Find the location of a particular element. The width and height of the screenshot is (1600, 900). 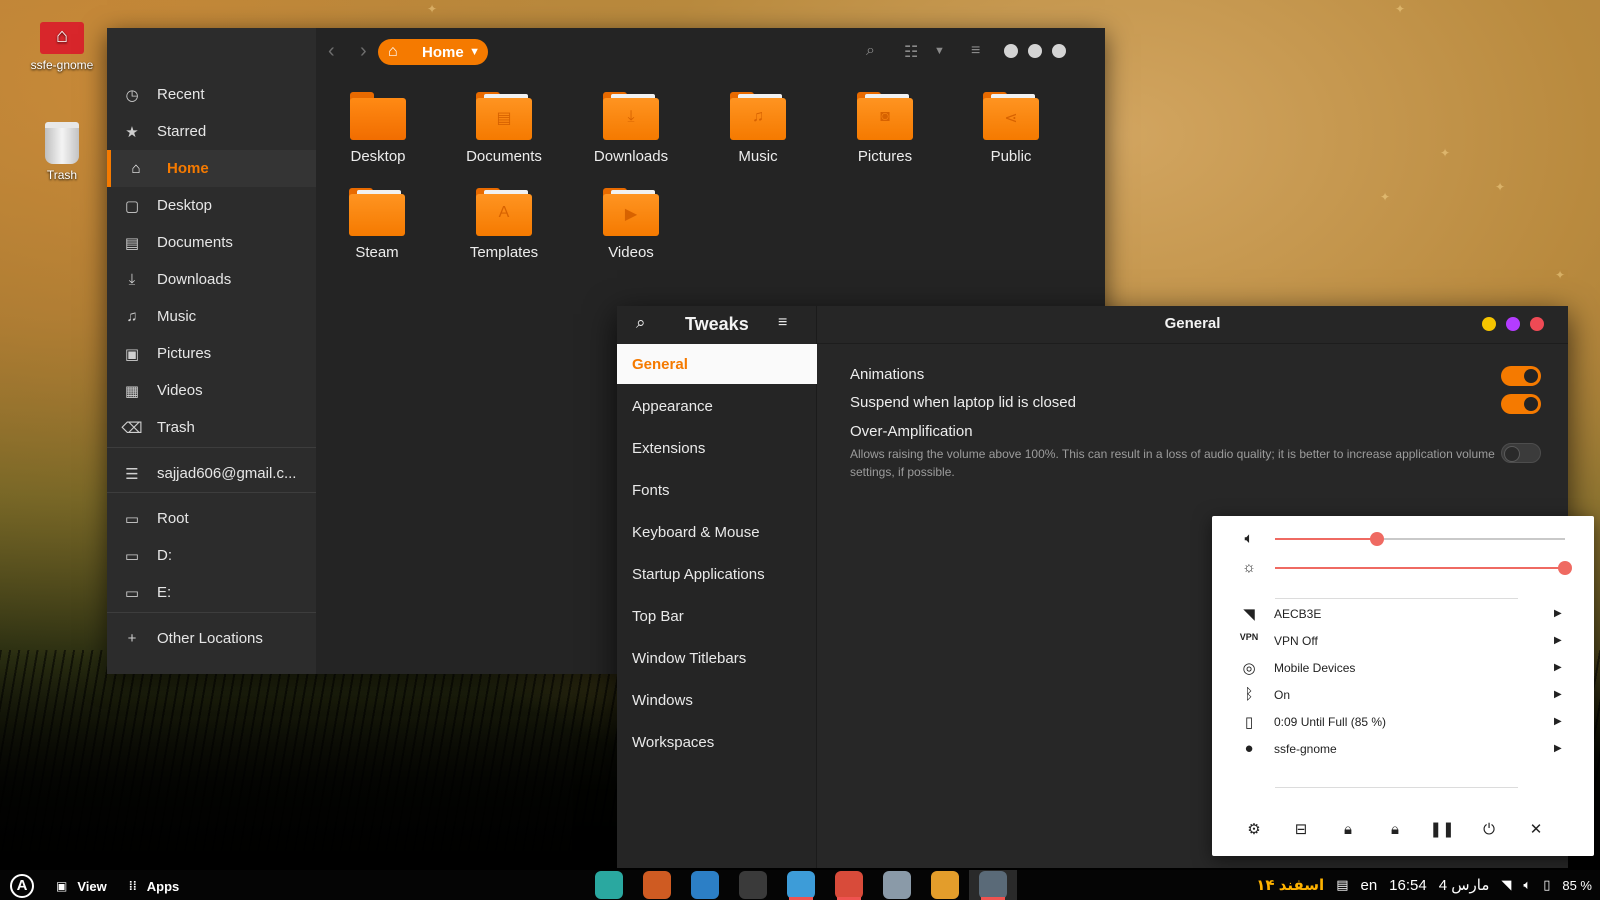

desktop-icon-home: ssfe-gnome is located at coordinates (62, 36).